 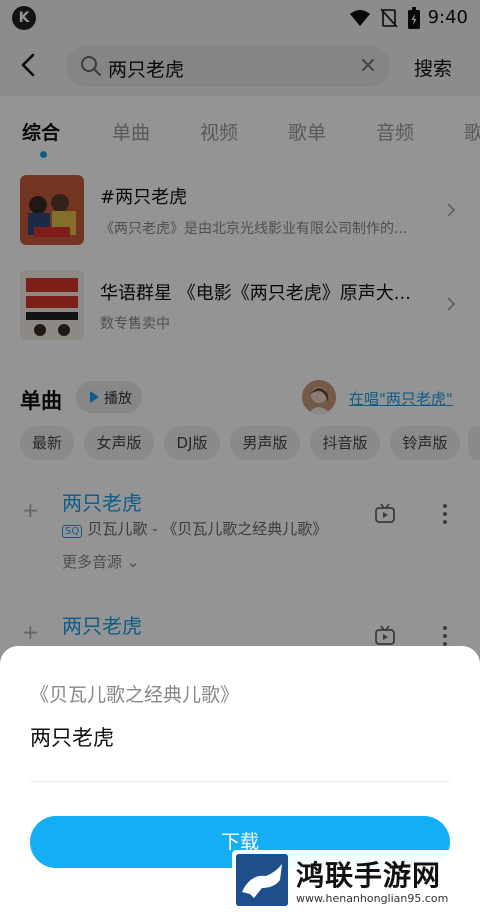 I want to click on sheet-song-name: 两只老虎, so click(x=72, y=738).